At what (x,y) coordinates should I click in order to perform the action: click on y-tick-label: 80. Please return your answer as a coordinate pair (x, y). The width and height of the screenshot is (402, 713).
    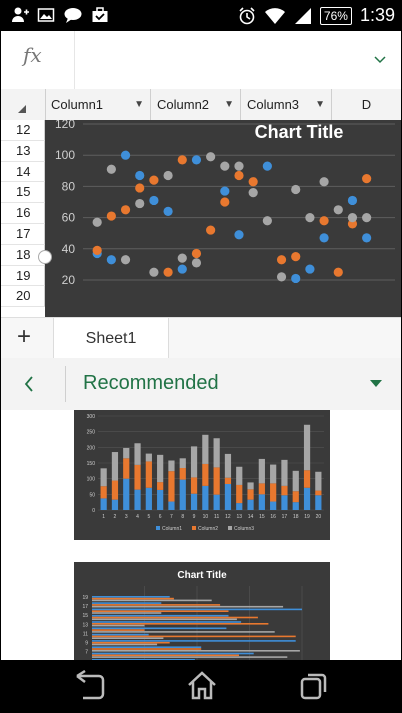
    Looking at the image, I should click on (69, 186).